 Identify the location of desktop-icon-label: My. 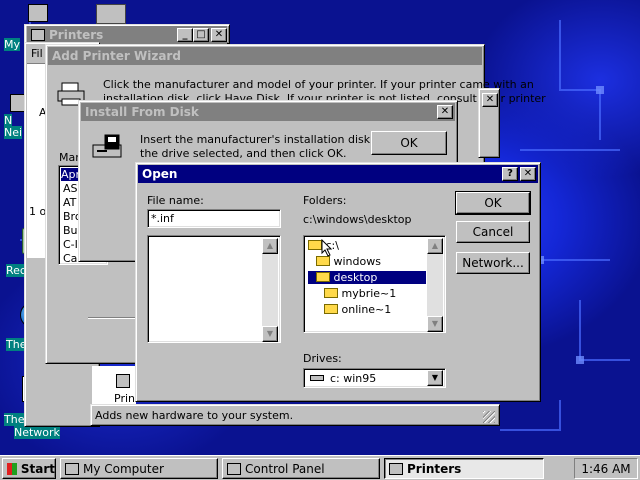
(12, 44).